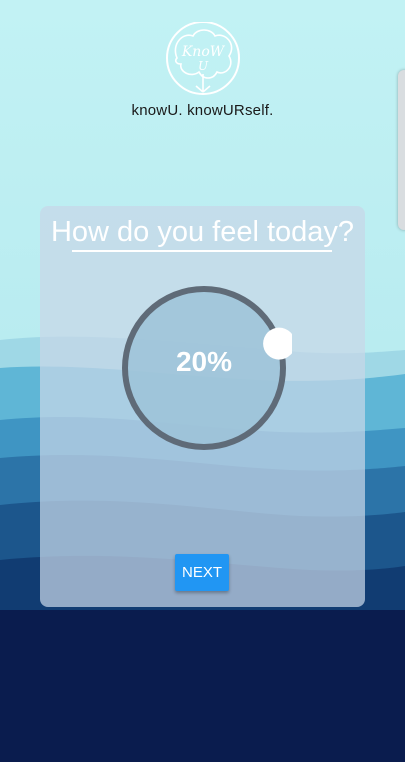 This screenshot has width=405, height=762. Describe the element at coordinates (202, 110) in the screenshot. I see `app-tagline: knowU. knowURself.` at that location.